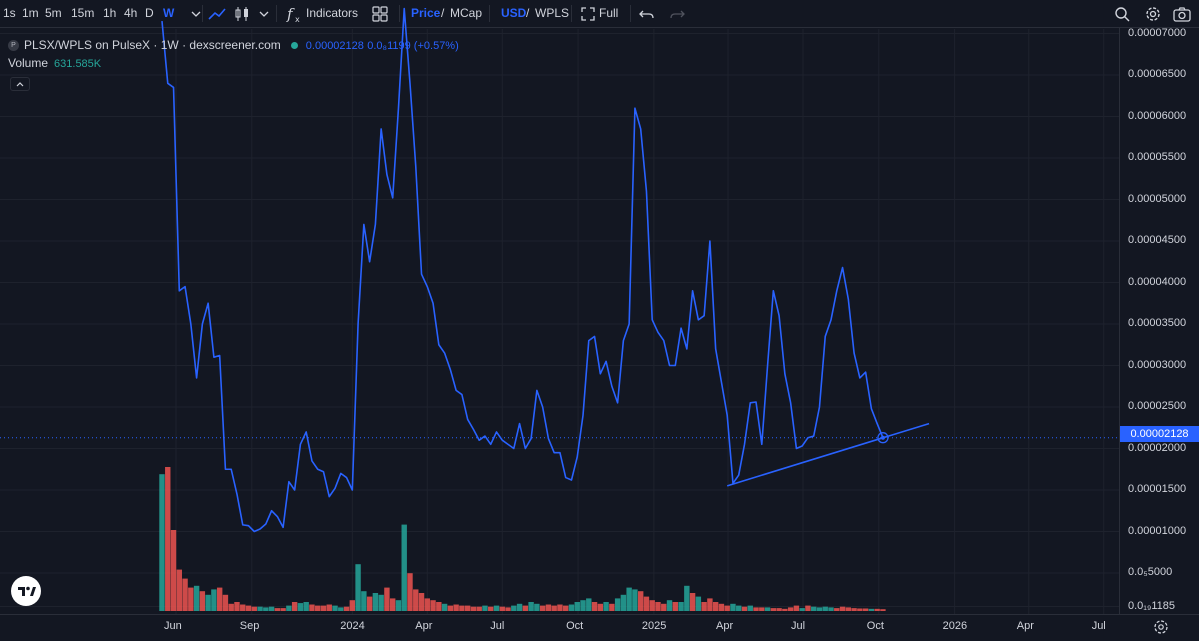  Describe the element at coordinates (26, 591) in the screenshot. I see `tradingview-logo-icon` at that location.